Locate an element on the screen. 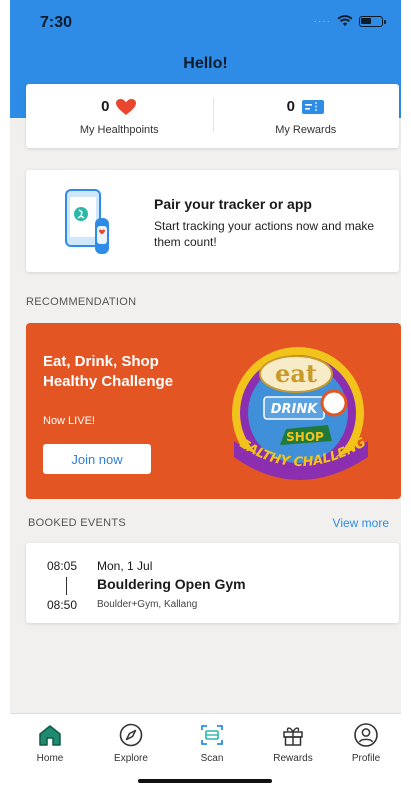  recommendation-label: RECOMMENDATION is located at coordinates (81, 302).